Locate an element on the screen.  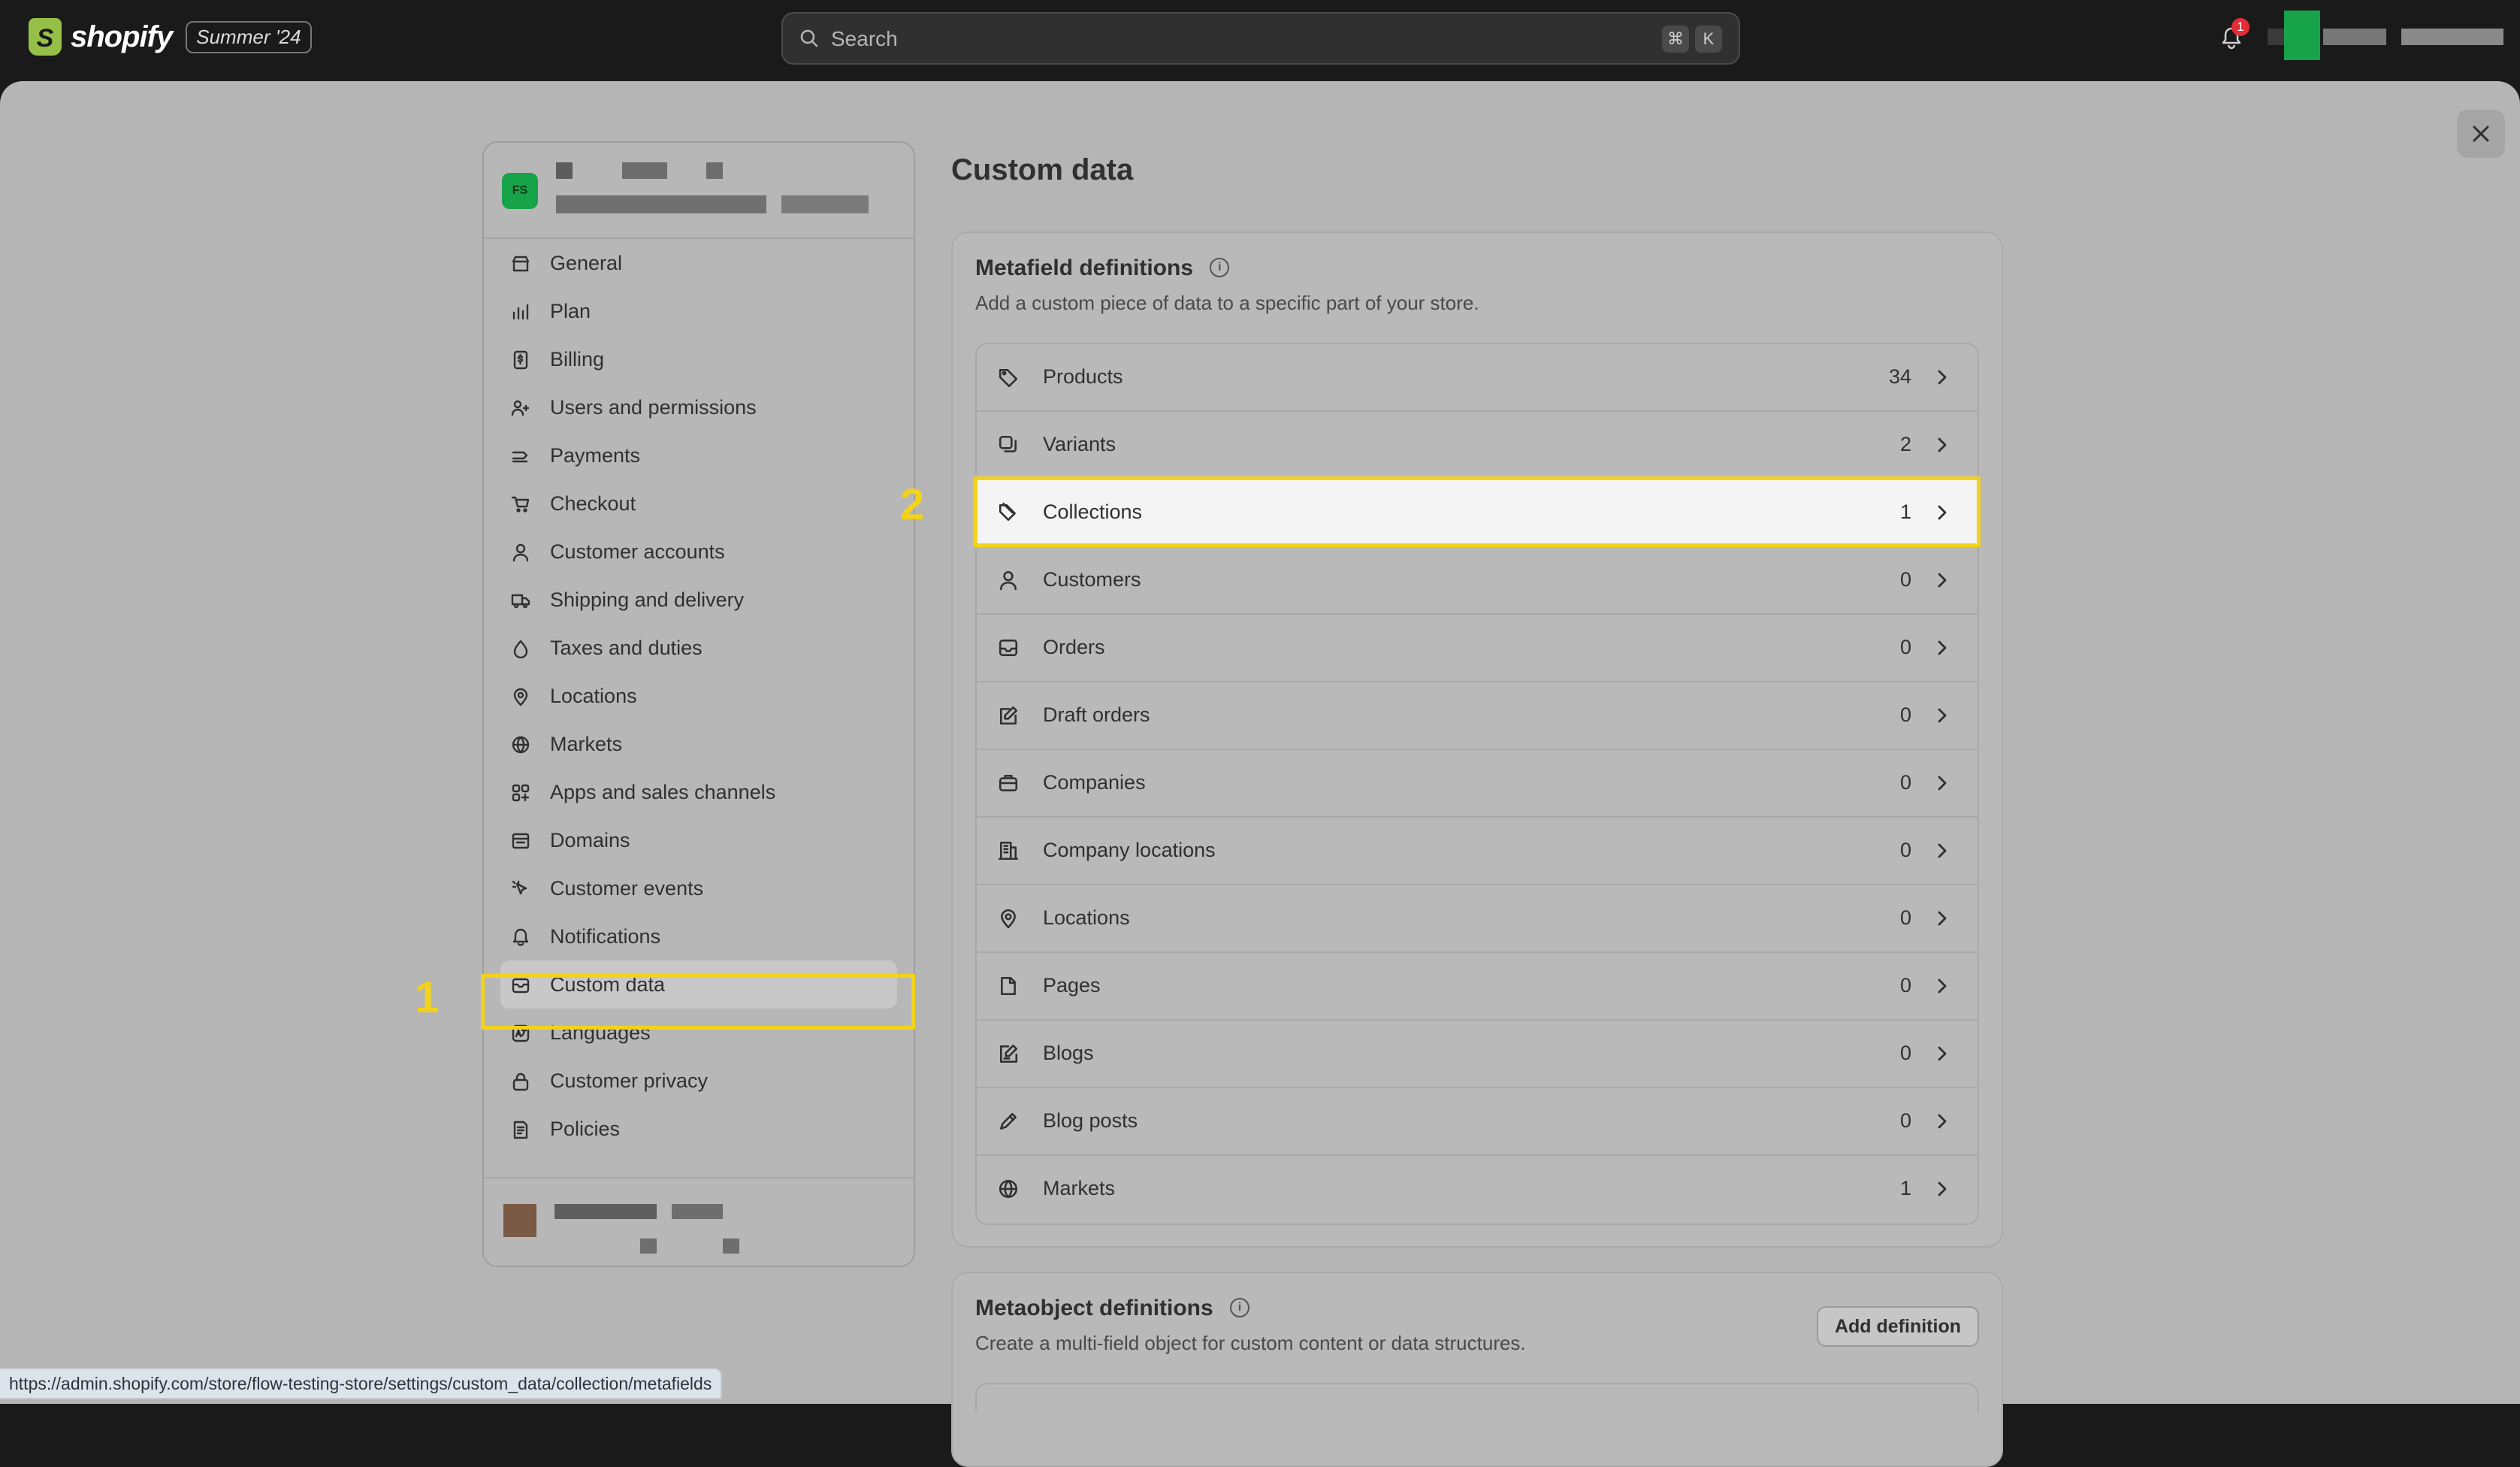
shortcut-key-cmd: ⌘ is located at coordinates (1675, 40).